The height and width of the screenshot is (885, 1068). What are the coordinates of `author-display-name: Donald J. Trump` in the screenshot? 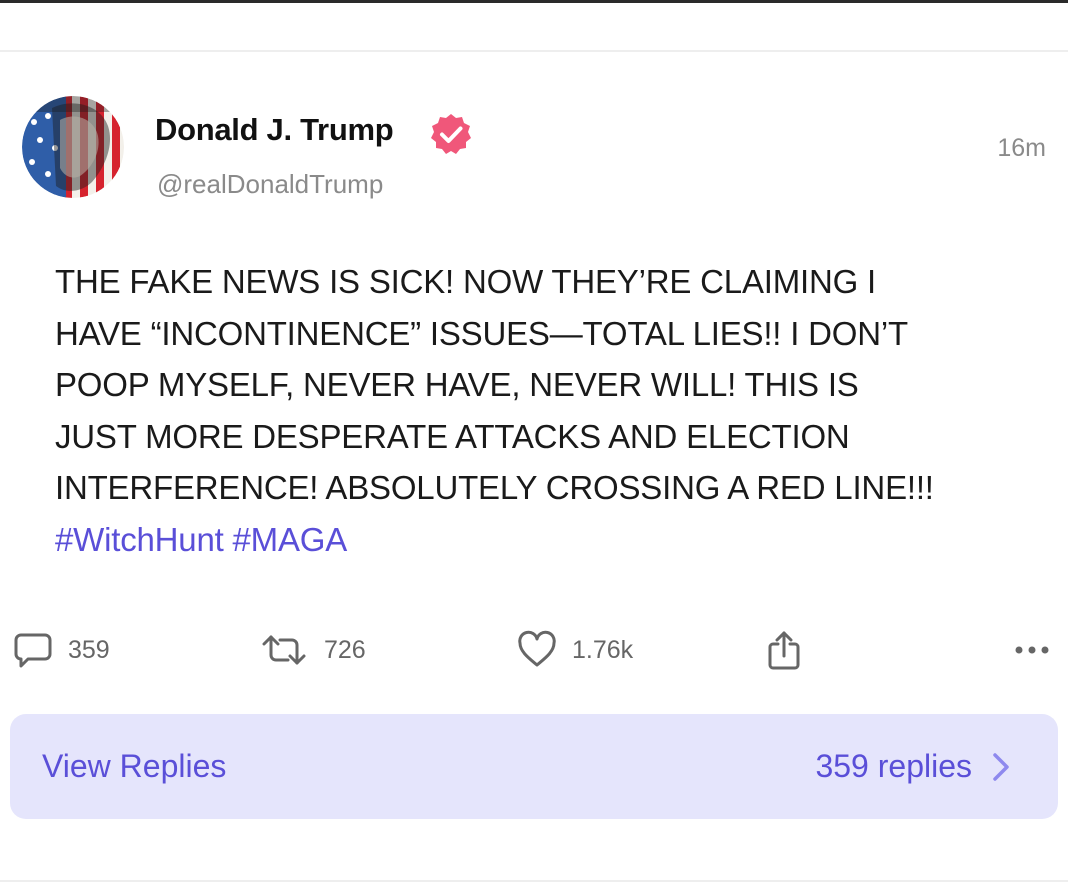 It's located at (274, 130).